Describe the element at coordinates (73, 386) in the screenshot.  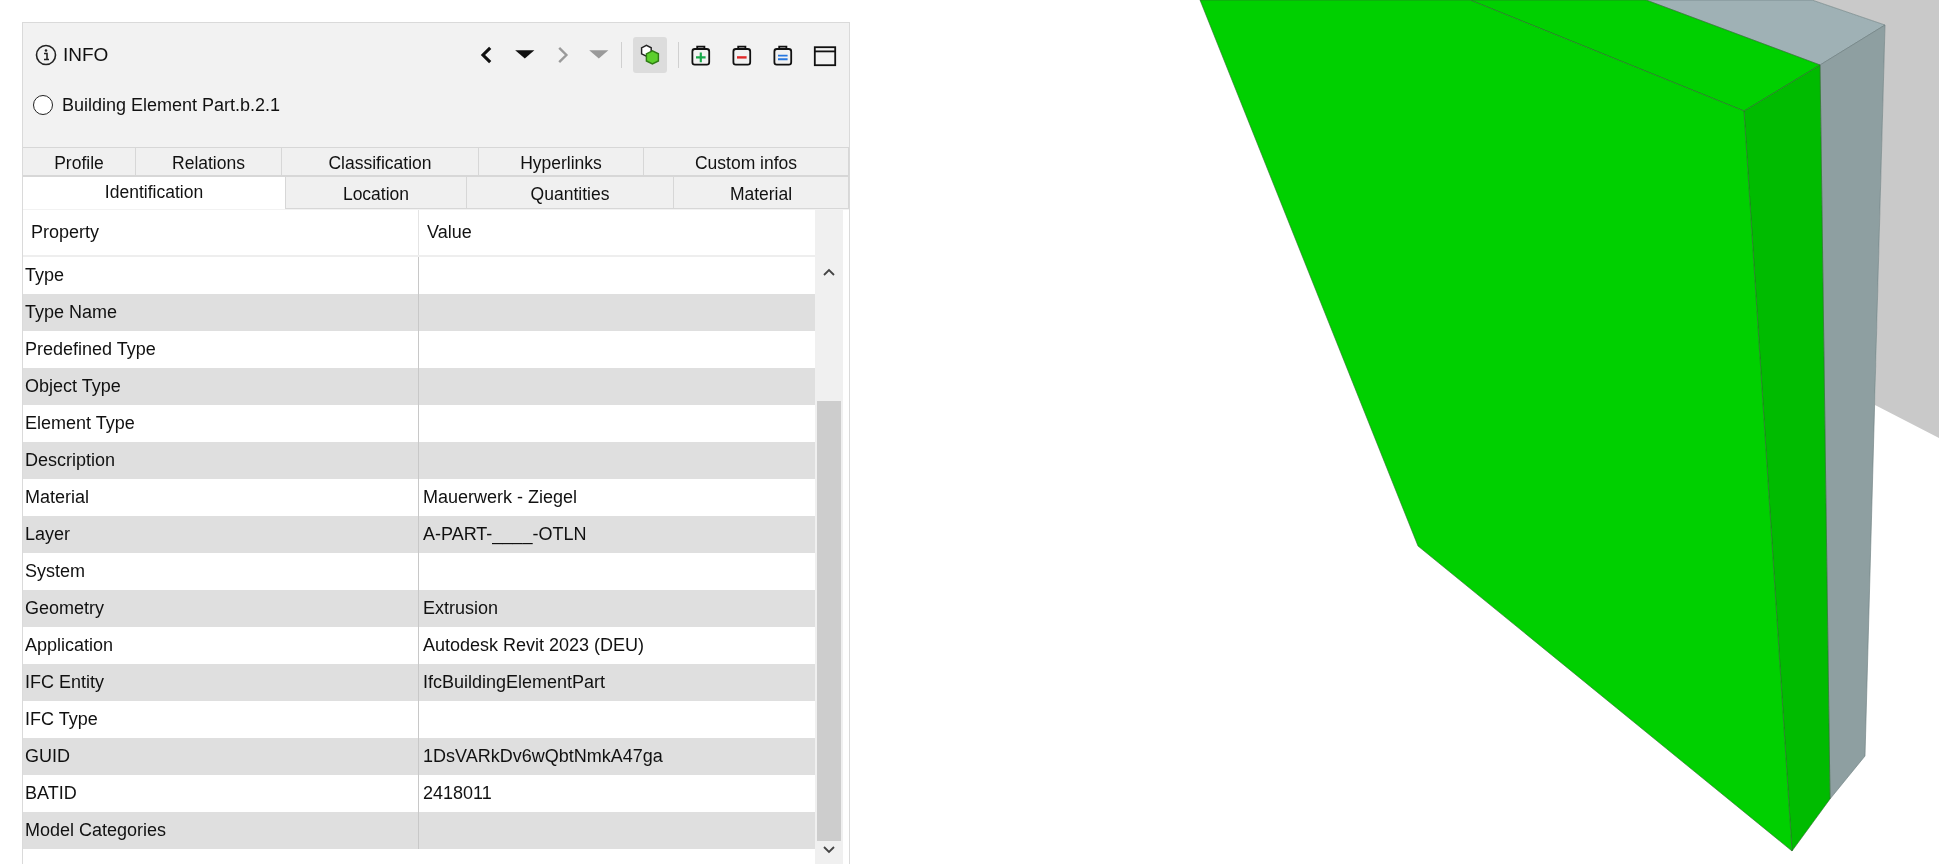
I see `property-cell: Object Type` at that location.